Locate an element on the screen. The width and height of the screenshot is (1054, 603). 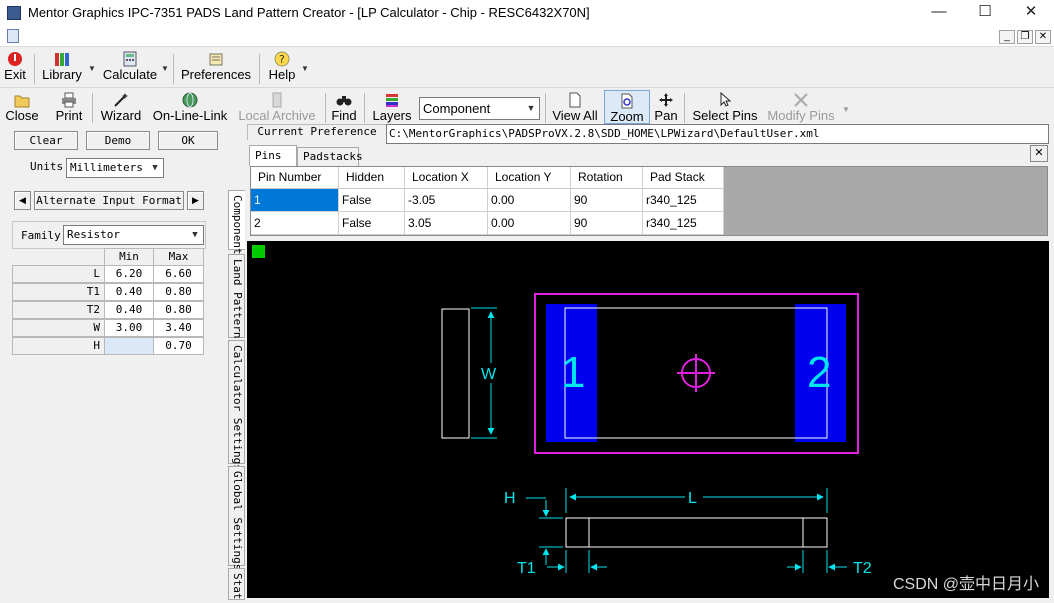
body-profile-outline is located at coordinates (696, 532).